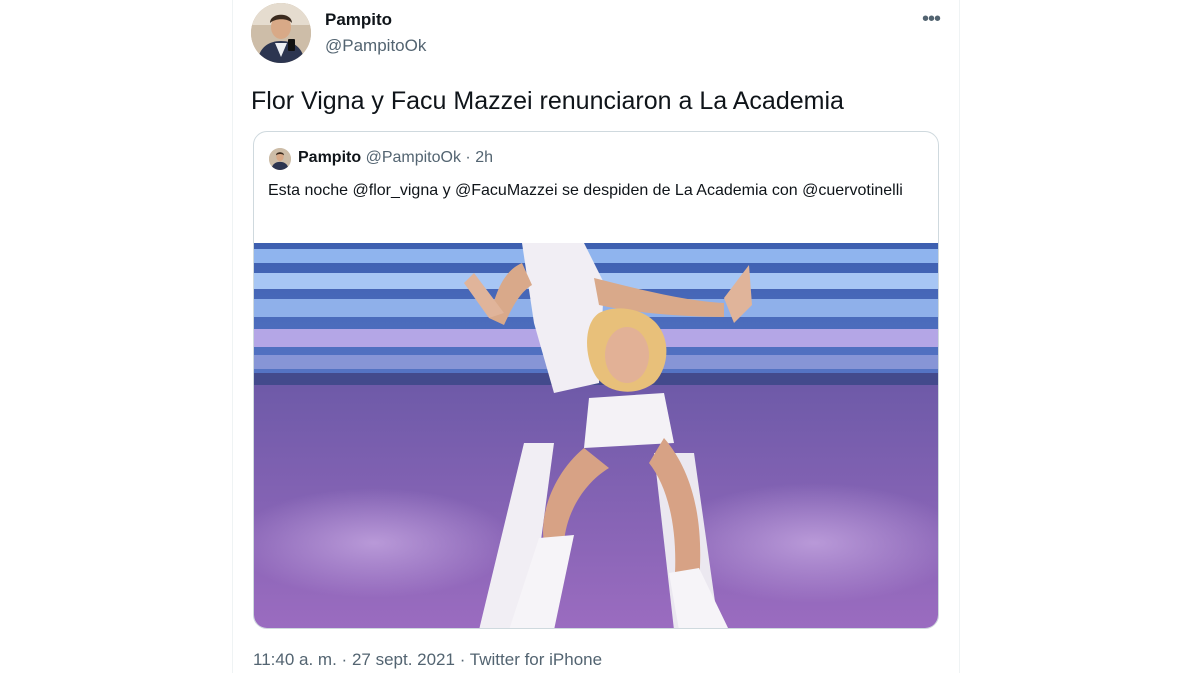 This screenshot has height=673, width=1200. I want to click on tweet-date: 27 sept. 2021, so click(403, 659).